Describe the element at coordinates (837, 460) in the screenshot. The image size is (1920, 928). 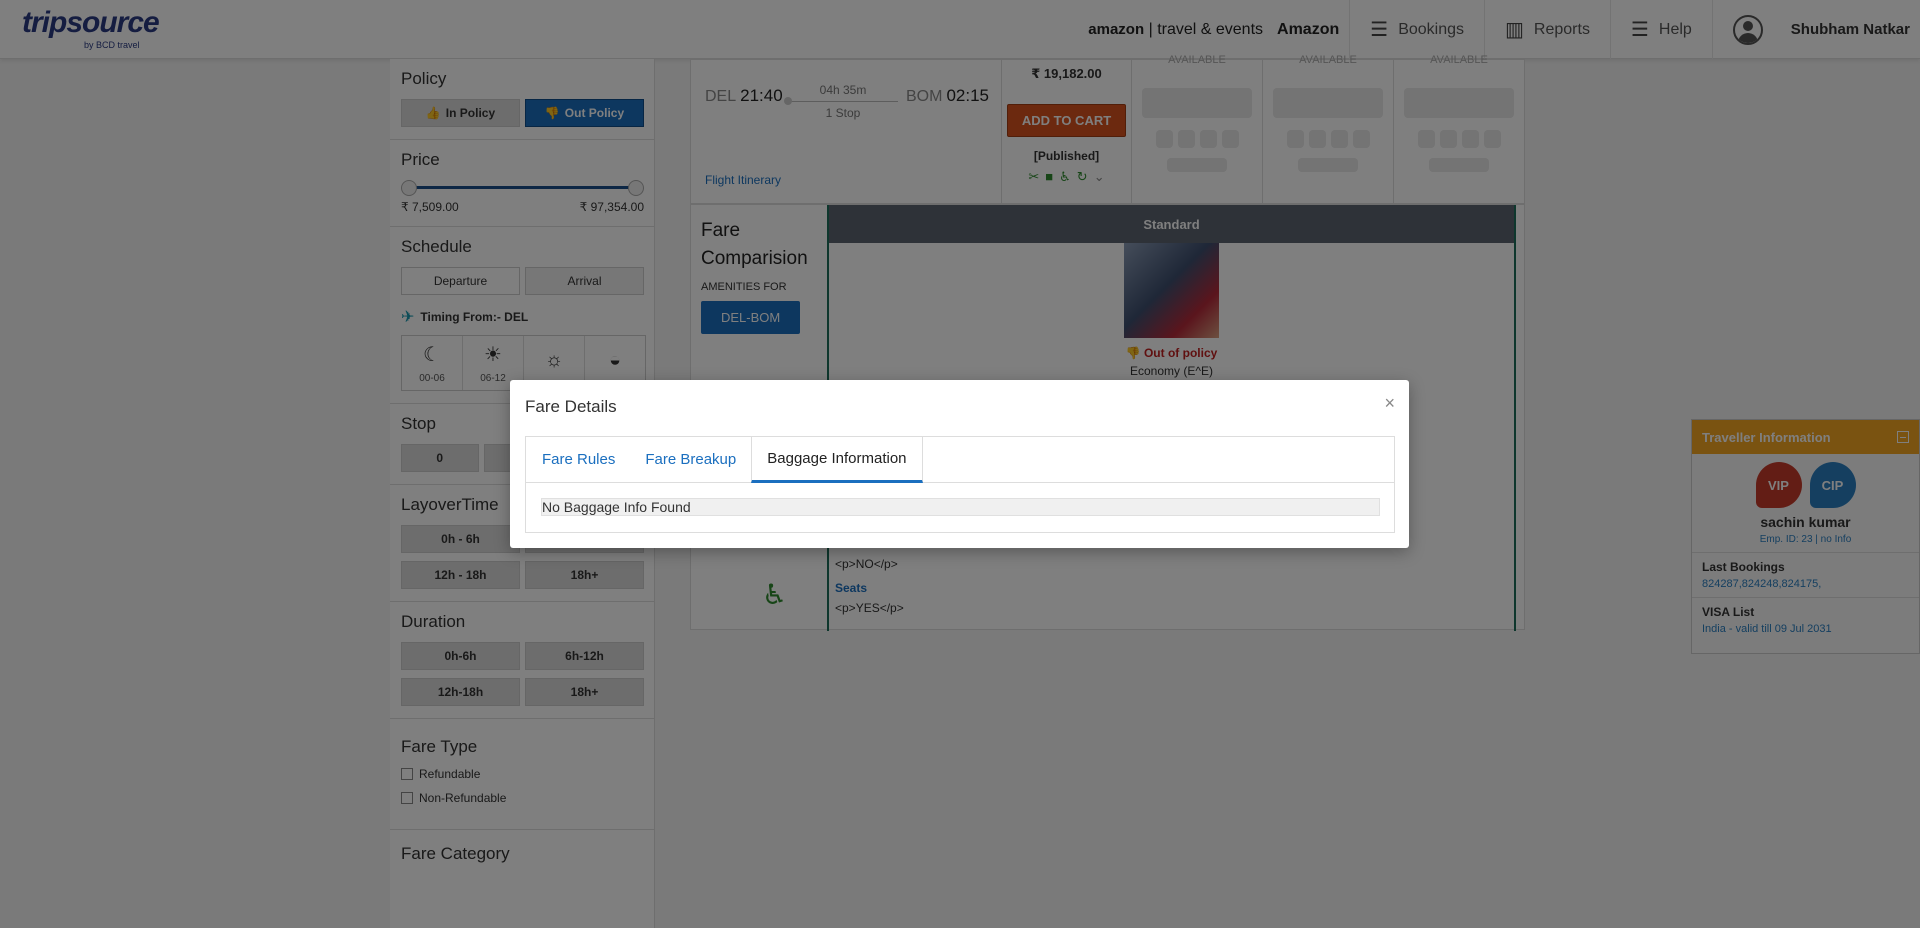
I see `tab-baggage-information: Baggage Information` at that location.